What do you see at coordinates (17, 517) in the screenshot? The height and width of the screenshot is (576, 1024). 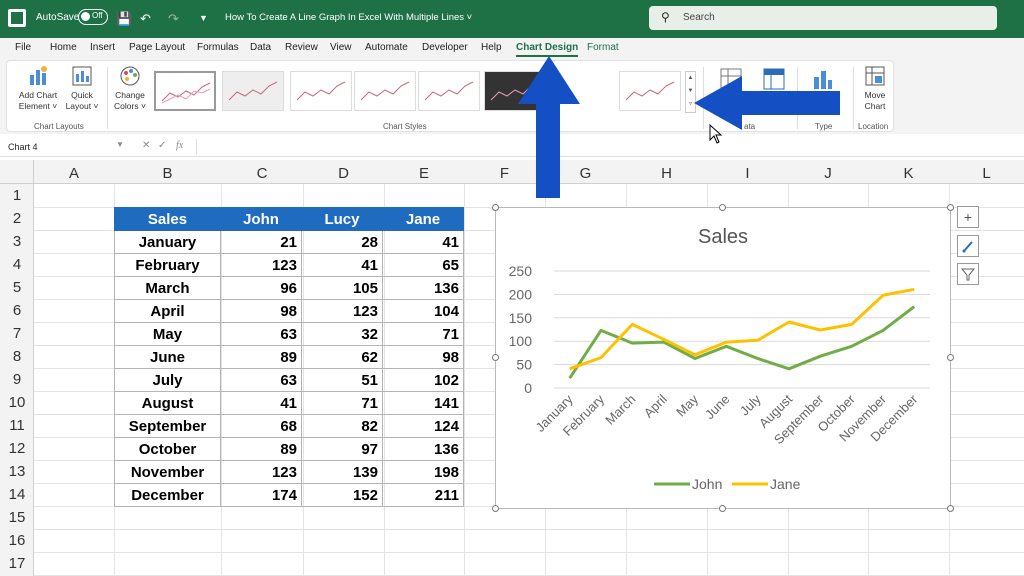 I see `row-header-15: 15` at bounding box center [17, 517].